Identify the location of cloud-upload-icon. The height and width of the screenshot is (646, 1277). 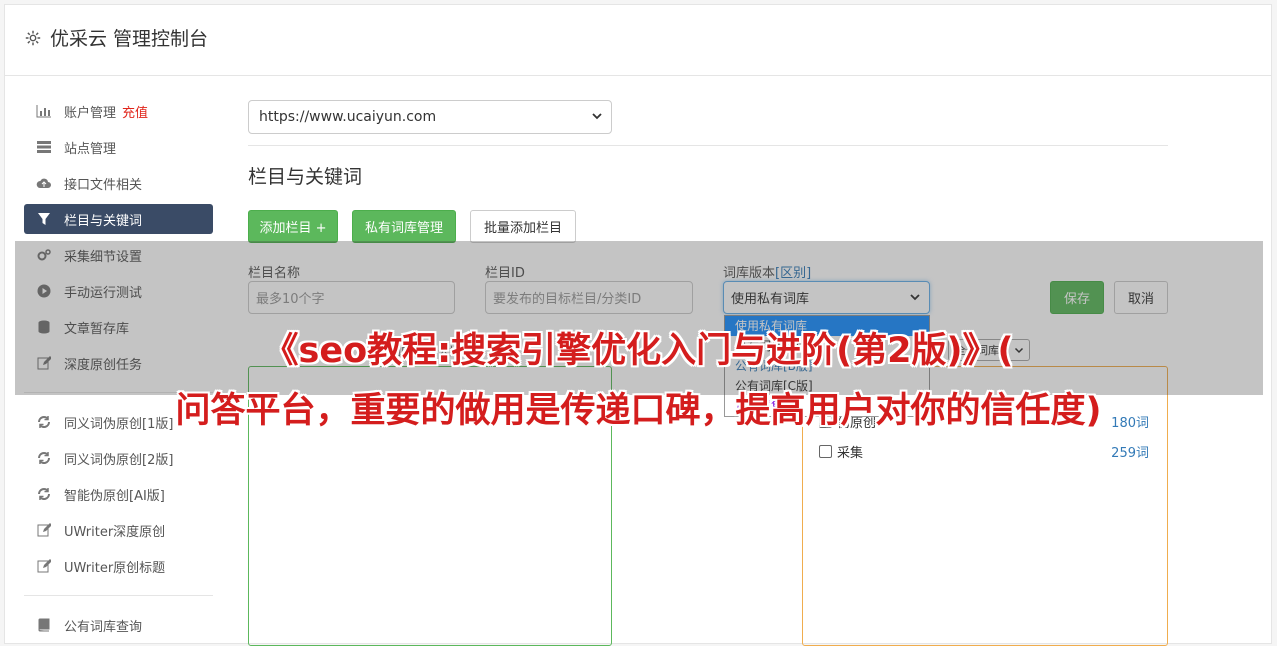
(44, 183).